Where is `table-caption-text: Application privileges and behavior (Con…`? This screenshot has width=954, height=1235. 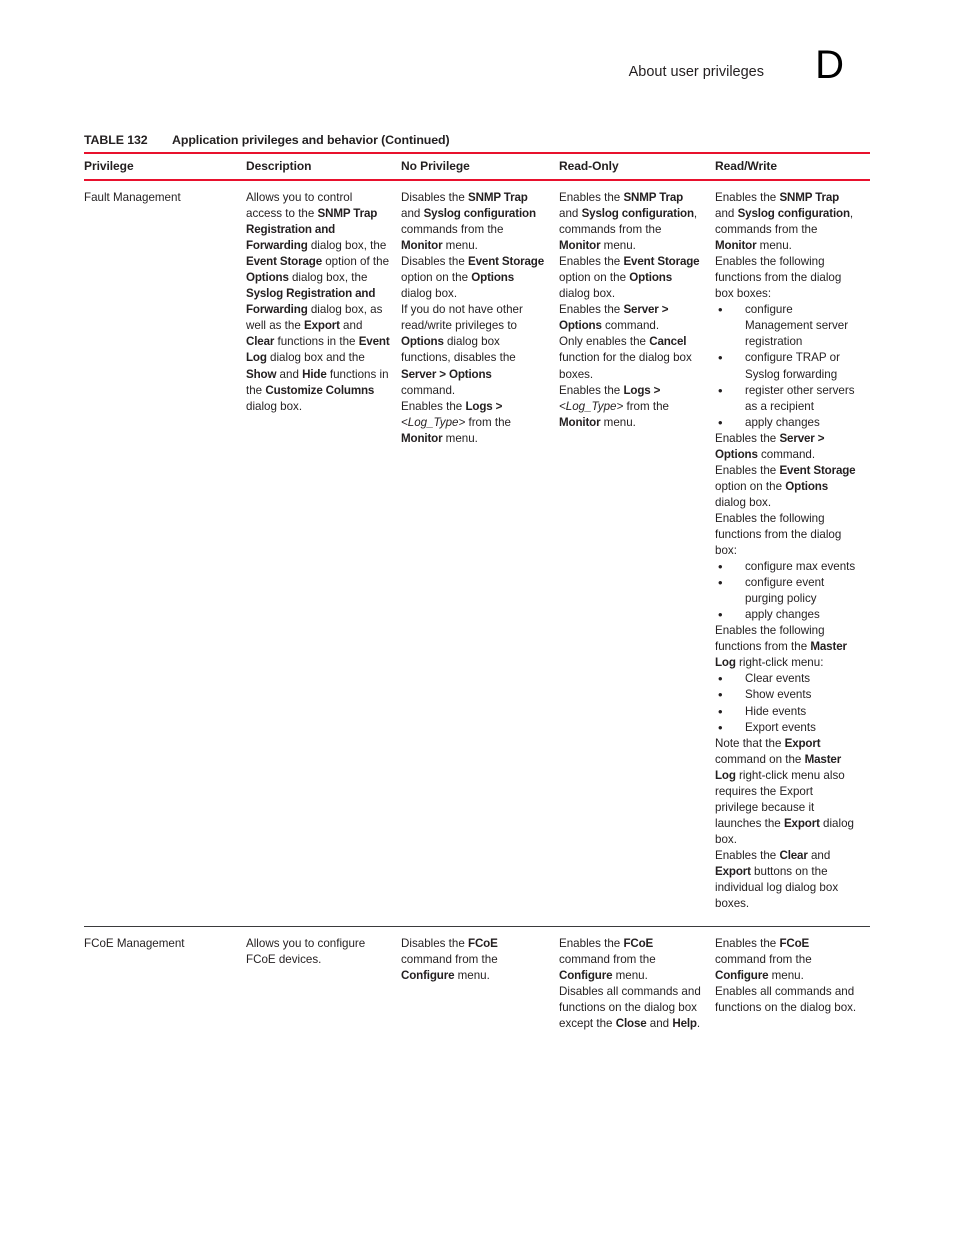 table-caption-text: Application privileges and behavior (Con… is located at coordinates (311, 140).